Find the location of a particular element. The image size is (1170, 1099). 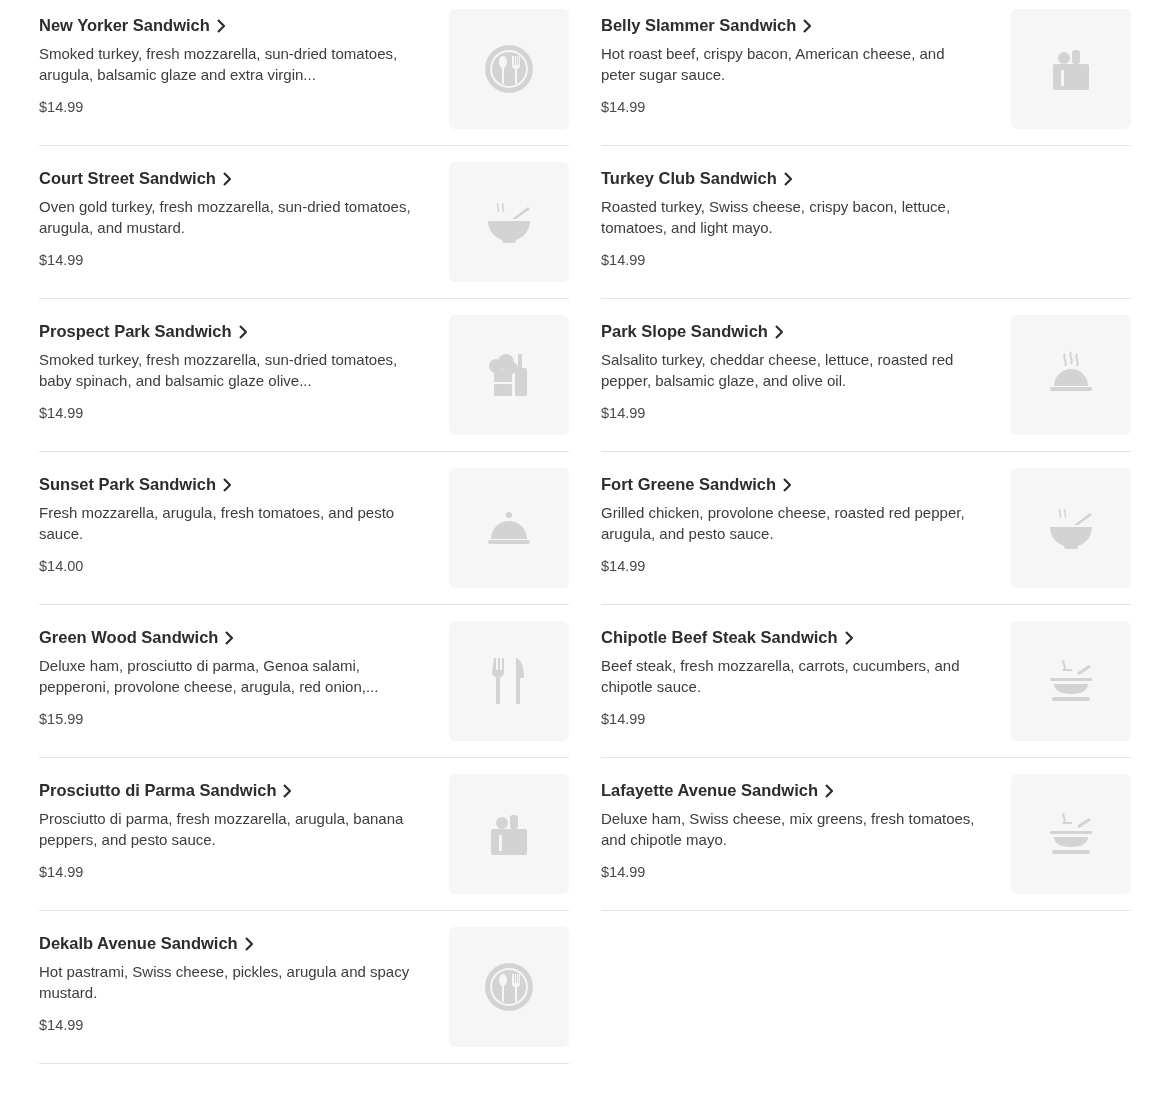

item-title-link: Turkey Club Sandwich is located at coordinates (696, 178).